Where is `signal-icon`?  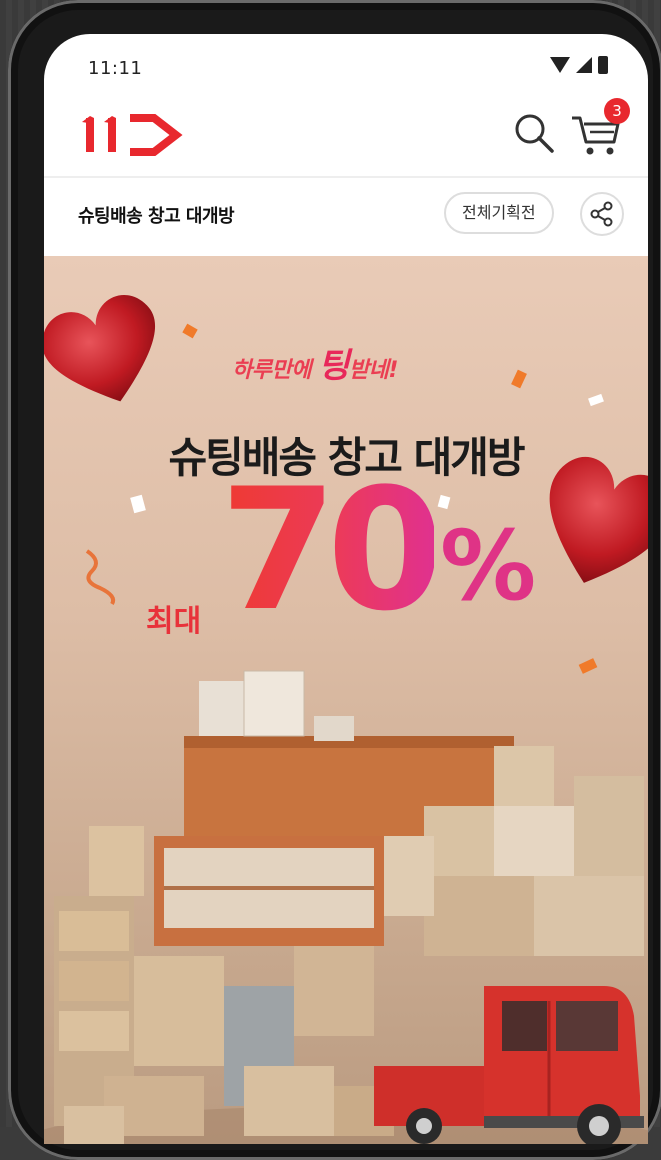 signal-icon is located at coordinates (584, 65).